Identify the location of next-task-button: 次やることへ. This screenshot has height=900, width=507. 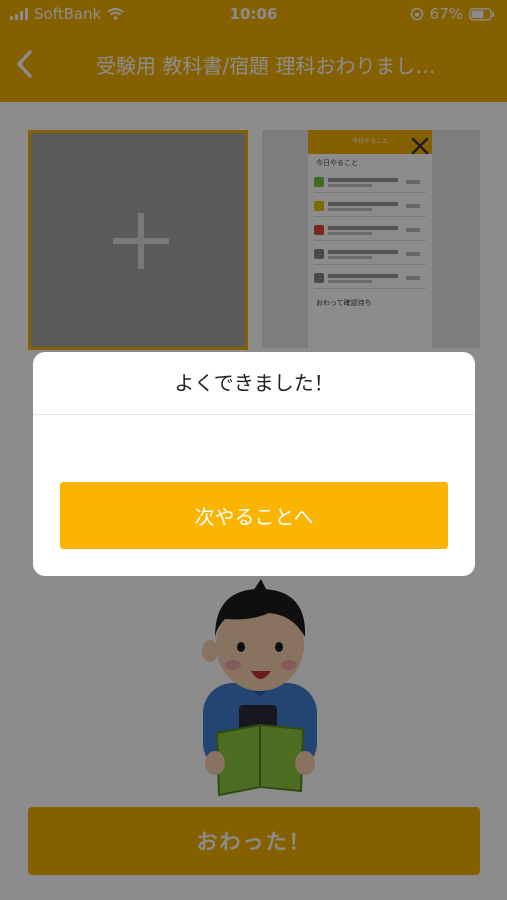
(254, 515).